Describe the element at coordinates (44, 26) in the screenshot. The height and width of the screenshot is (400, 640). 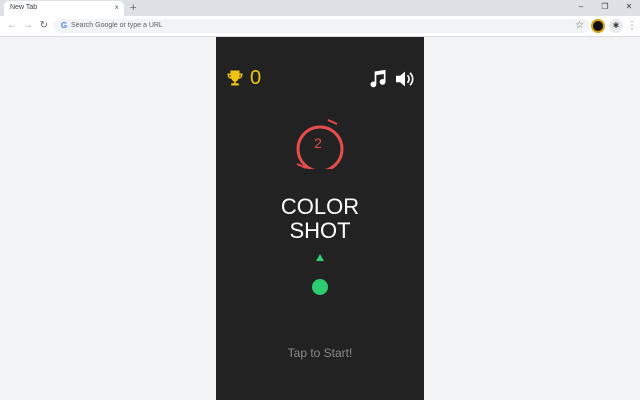
I see `reload-button: ↻` at that location.